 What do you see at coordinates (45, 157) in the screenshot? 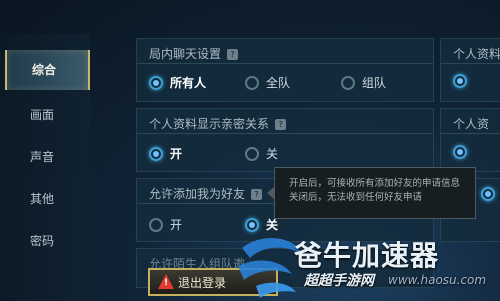
I see `sidebar-item-sound: 声音` at bounding box center [45, 157].